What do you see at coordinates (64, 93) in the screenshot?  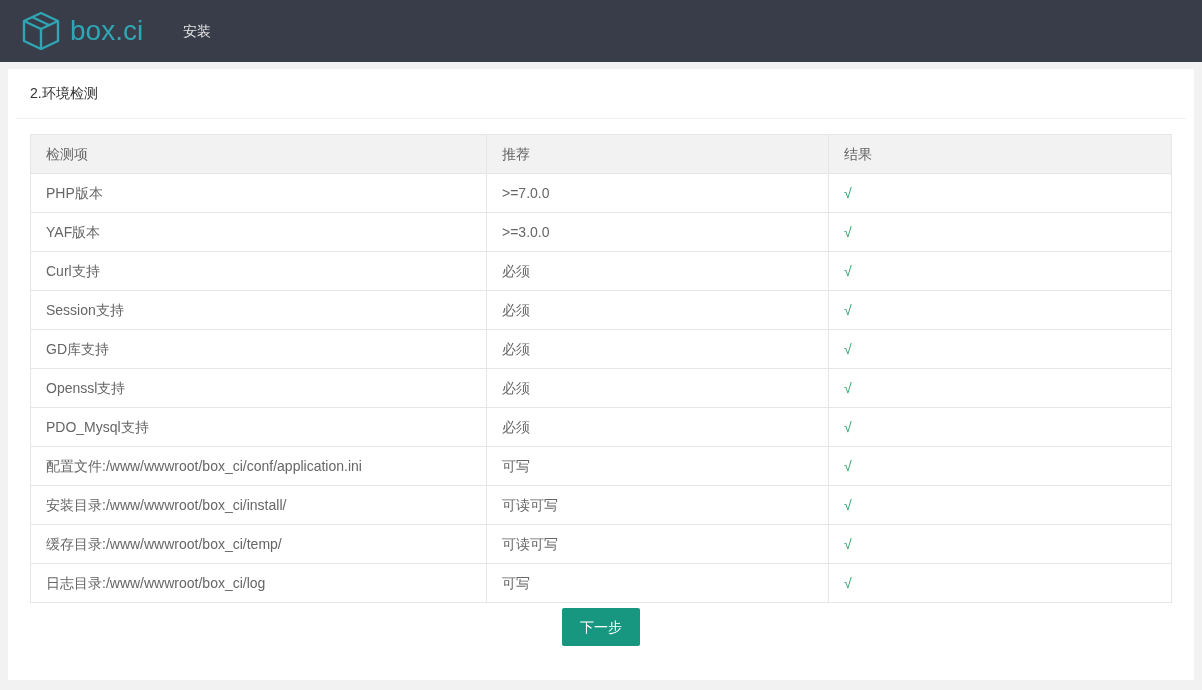 I see `section-title: 2.环境检测` at bounding box center [64, 93].